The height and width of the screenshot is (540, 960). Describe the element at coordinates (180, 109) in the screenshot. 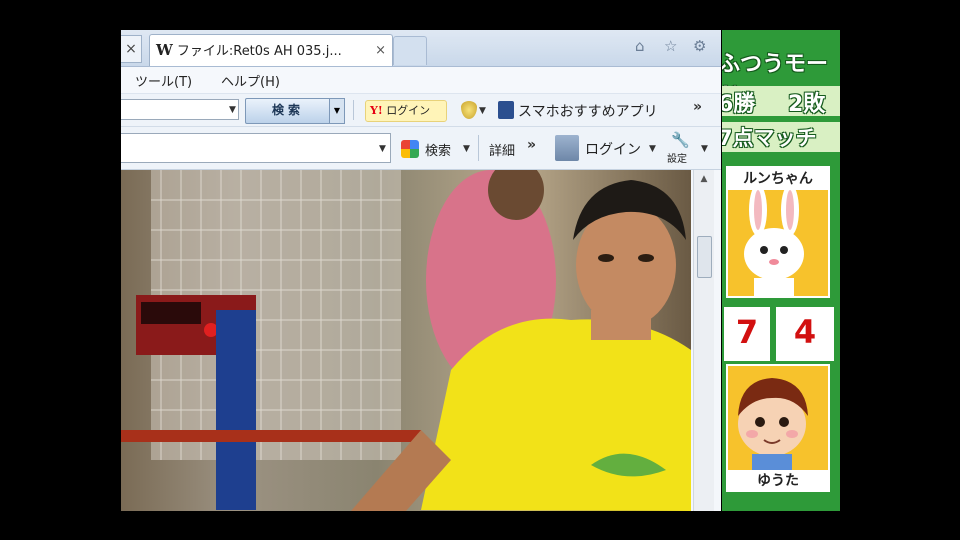

I see `toolbar-search-input` at that location.